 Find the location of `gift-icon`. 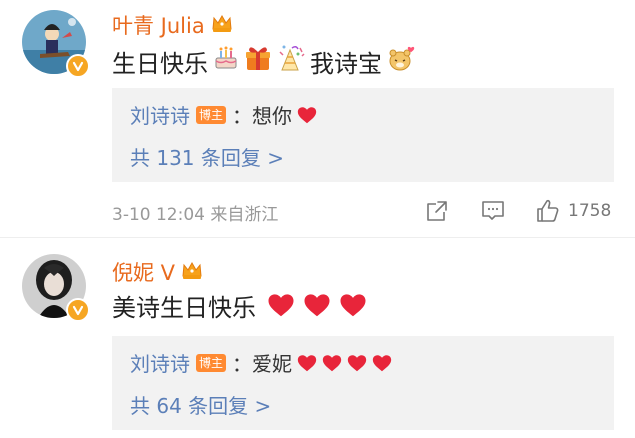

gift-icon is located at coordinates (258, 61).